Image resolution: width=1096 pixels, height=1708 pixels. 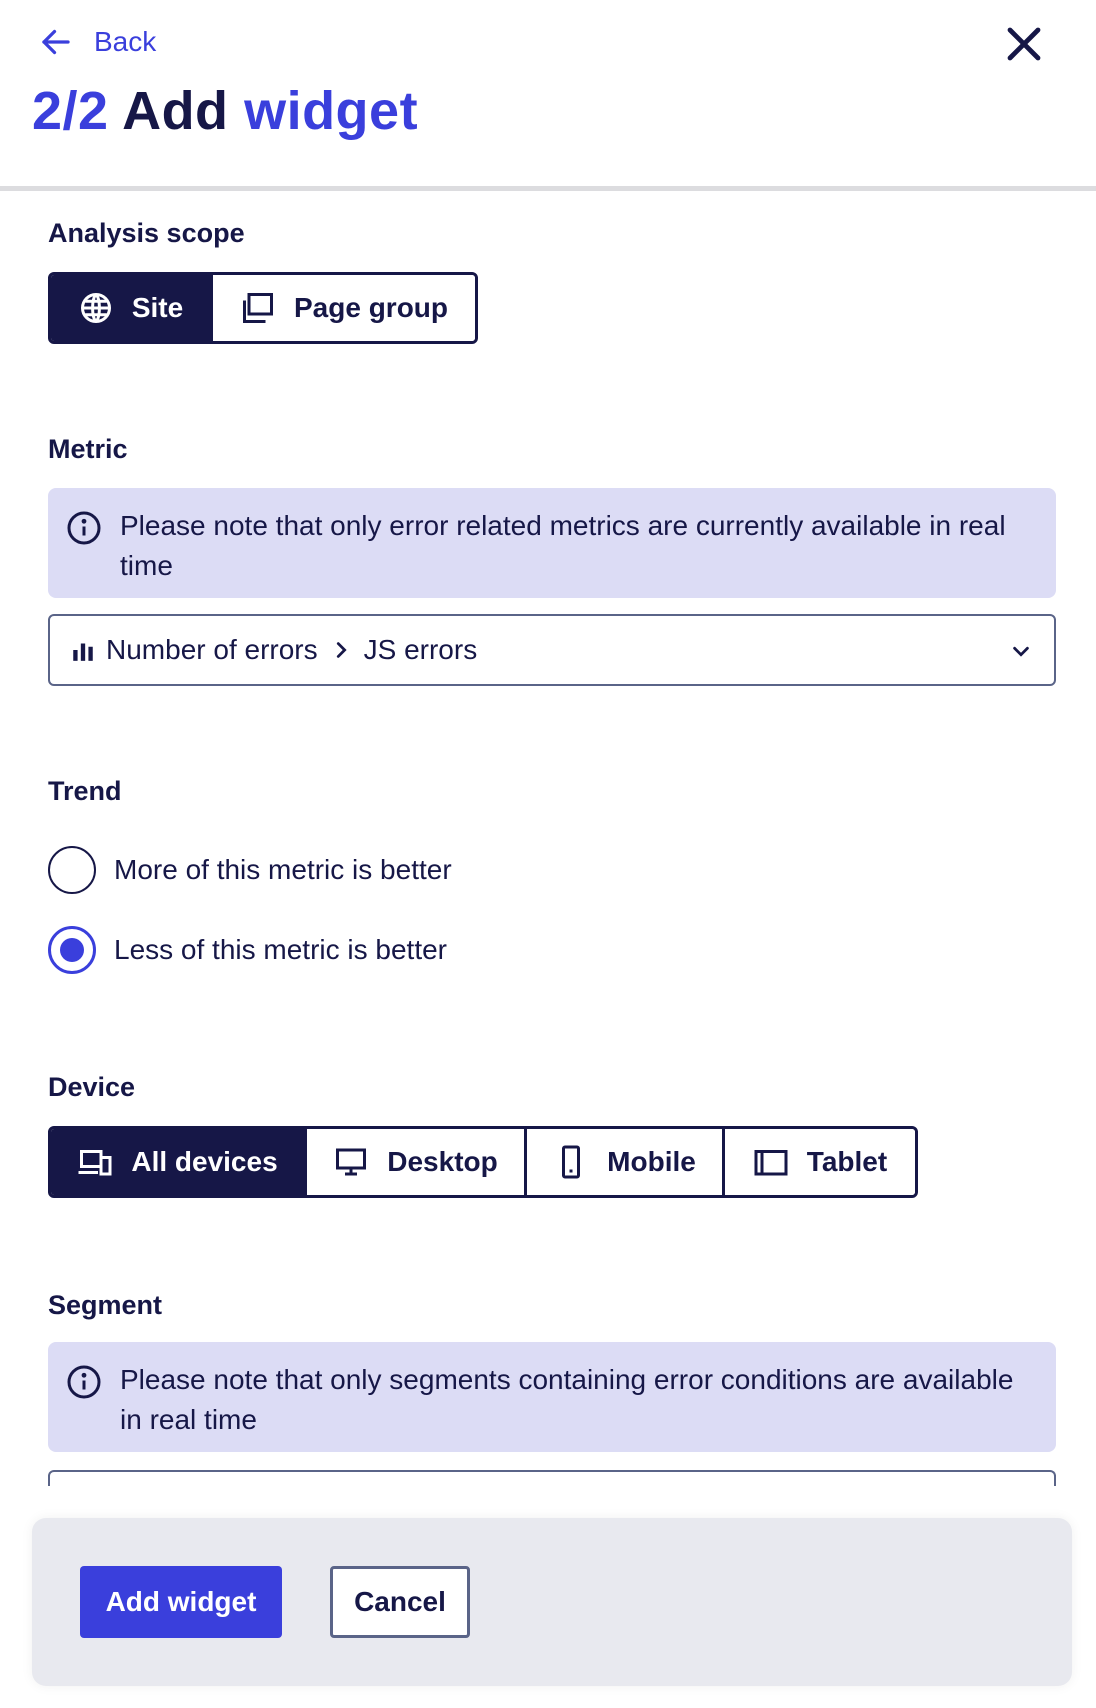 What do you see at coordinates (283, 869) in the screenshot?
I see `trend-option-label: More of this metric is better` at bounding box center [283, 869].